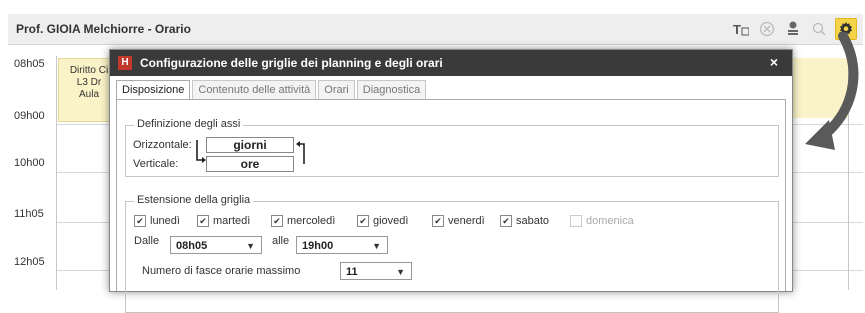 The width and height of the screenshot is (865, 313). What do you see at coordinates (125, 63) in the screenshot?
I see `app-logo-icon: H` at bounding box center [125, 63].